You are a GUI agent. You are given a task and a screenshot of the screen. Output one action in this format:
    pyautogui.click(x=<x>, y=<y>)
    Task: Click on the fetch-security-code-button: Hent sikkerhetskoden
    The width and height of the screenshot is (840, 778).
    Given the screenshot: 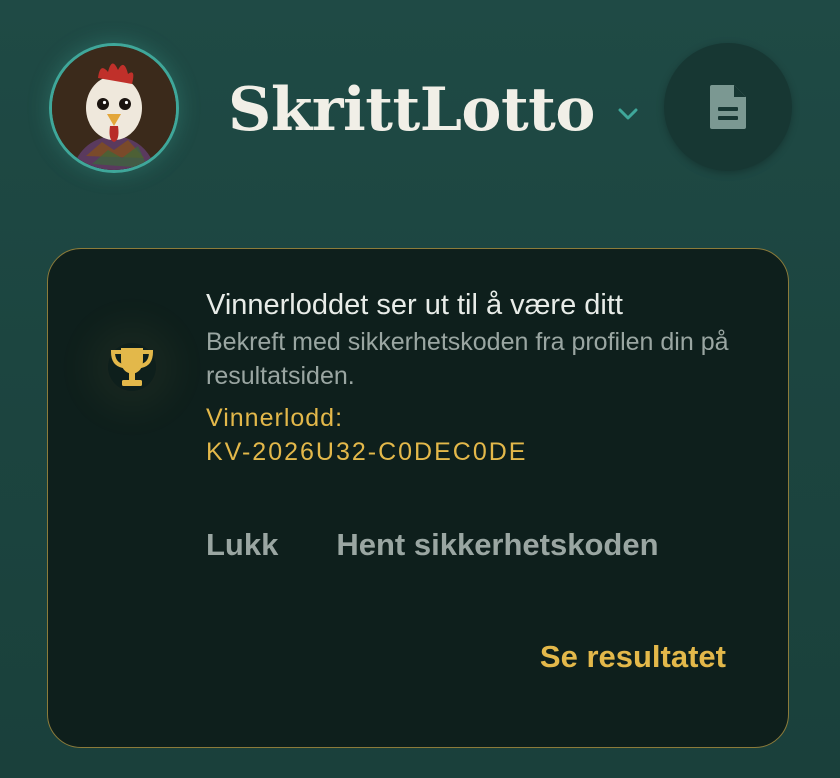 What is the action you would take?
    pyautogui.click(x=497, y=545)
    